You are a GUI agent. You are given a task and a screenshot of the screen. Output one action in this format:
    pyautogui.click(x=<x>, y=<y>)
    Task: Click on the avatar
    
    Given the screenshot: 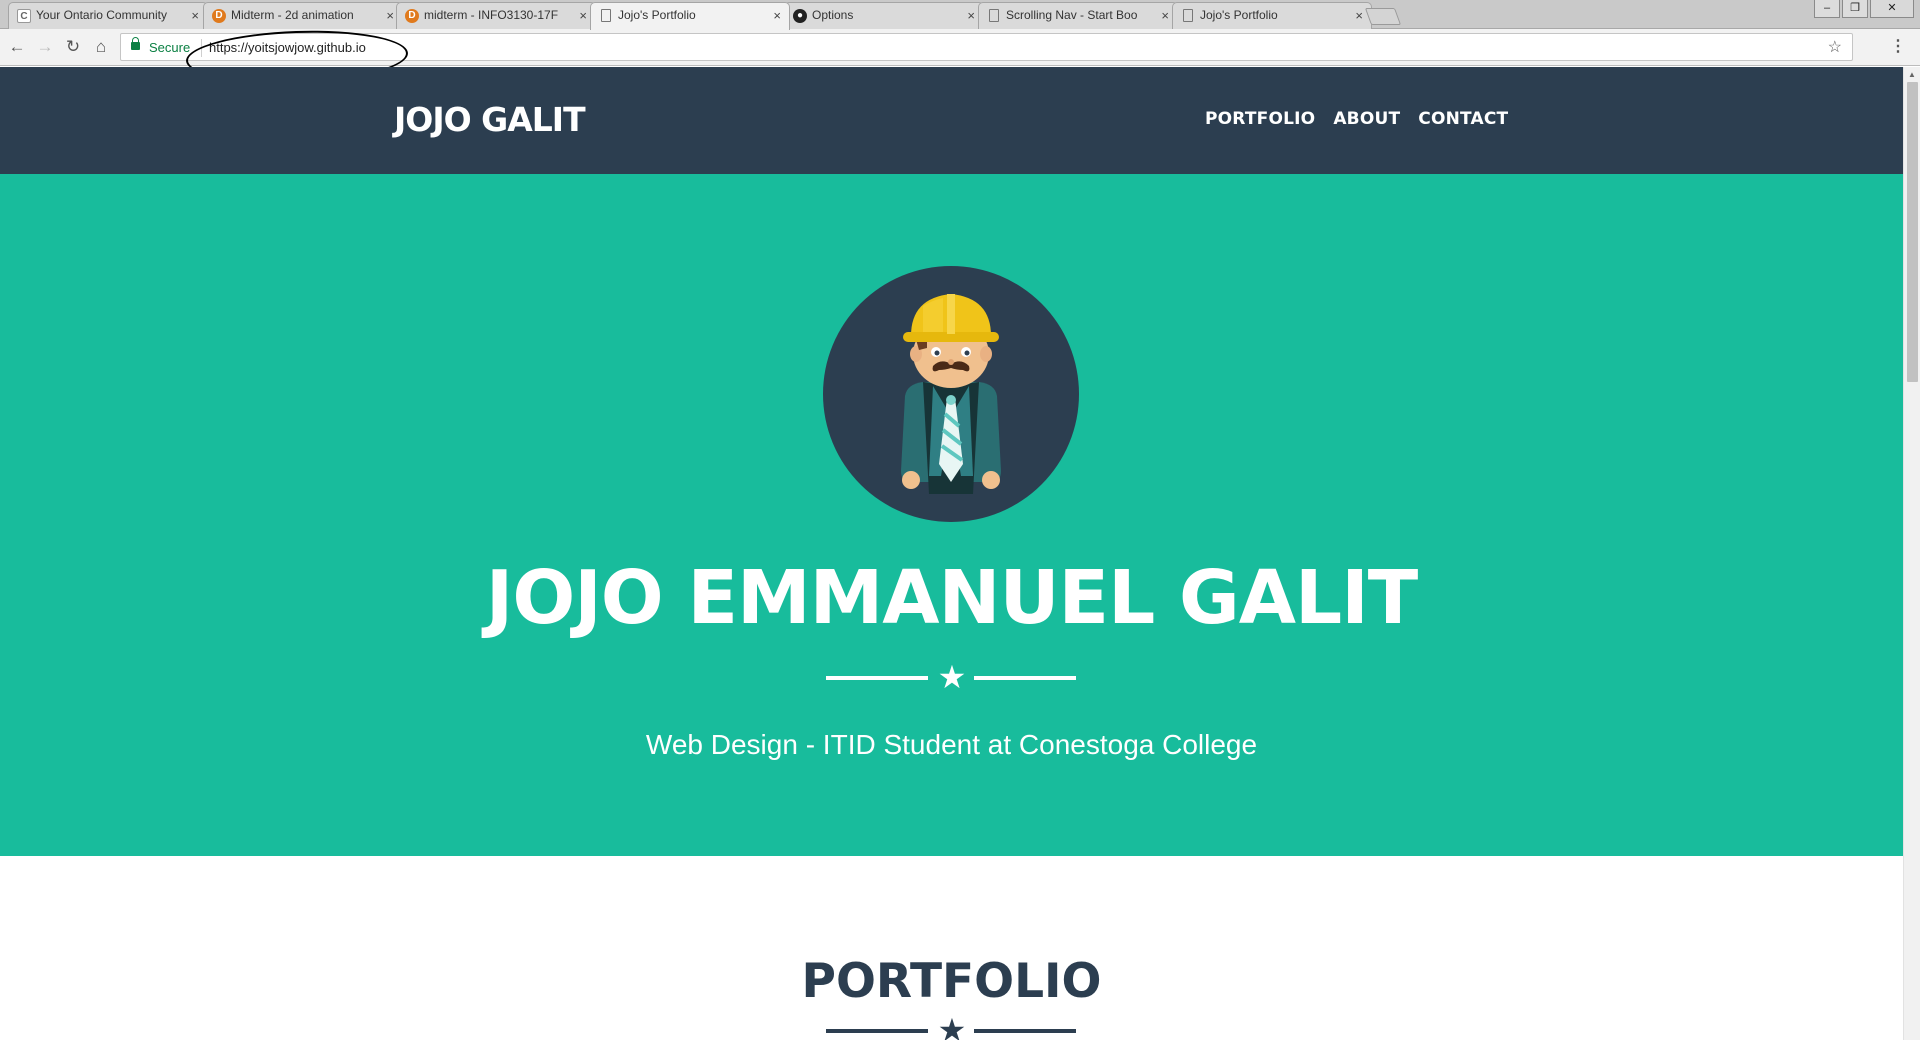 What is the action you would take?
    pyautogui.click(x=951, y=394)
    